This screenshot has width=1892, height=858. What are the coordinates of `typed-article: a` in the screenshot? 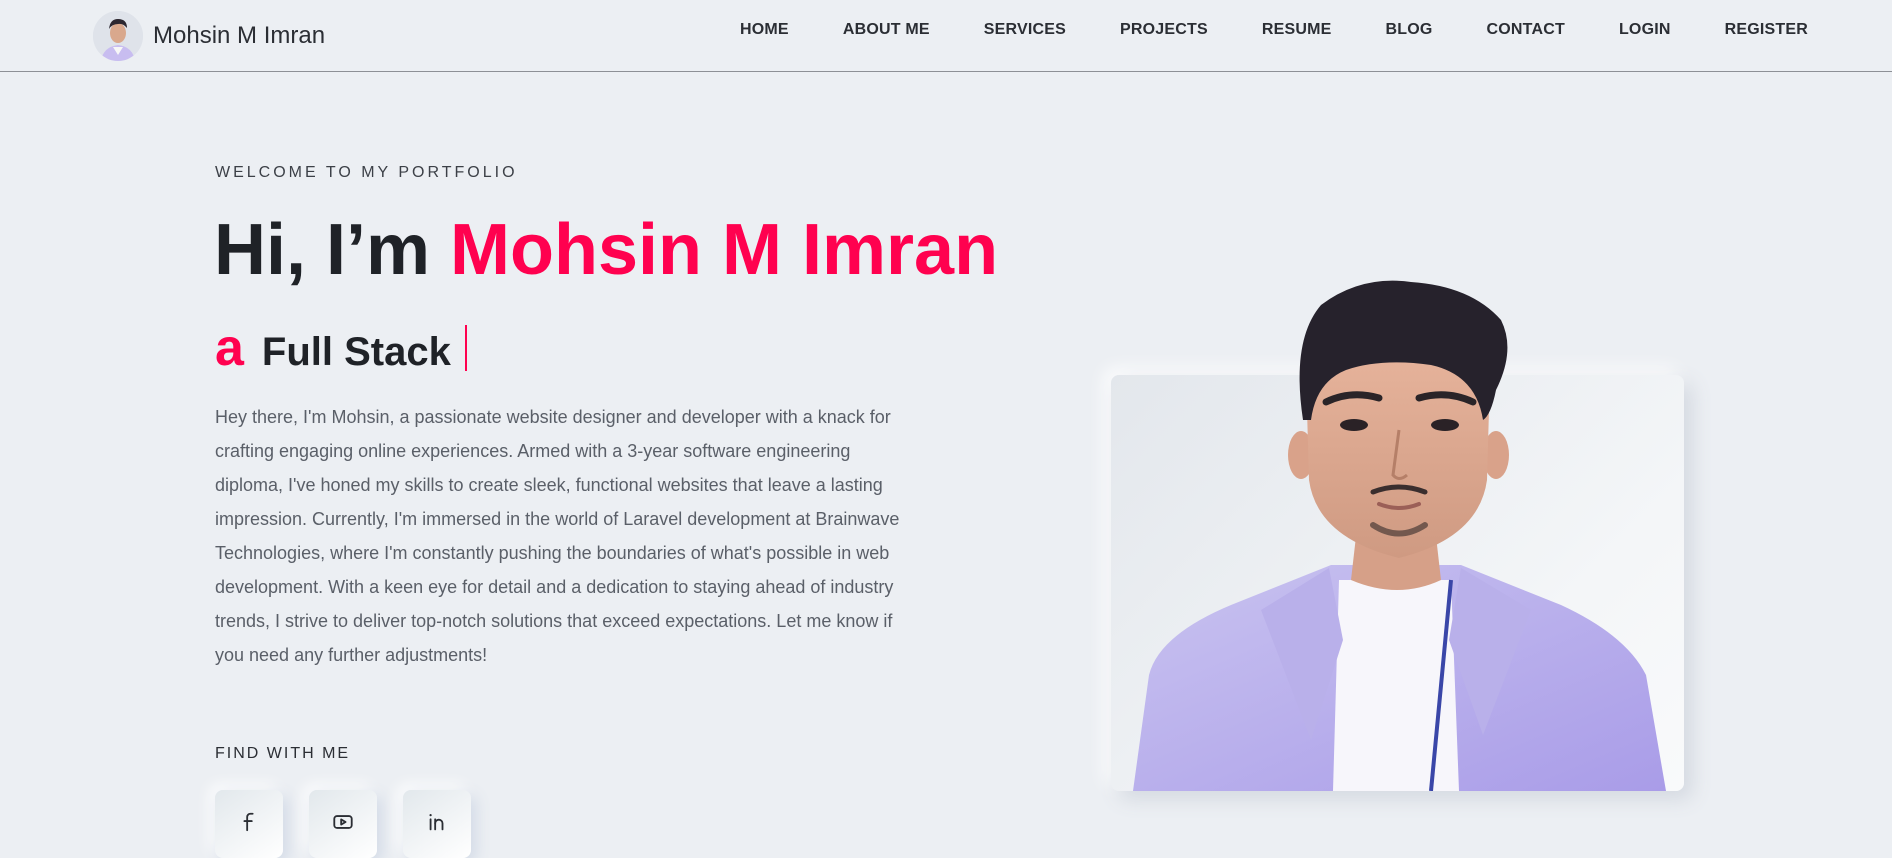 It's located at (229, 348).